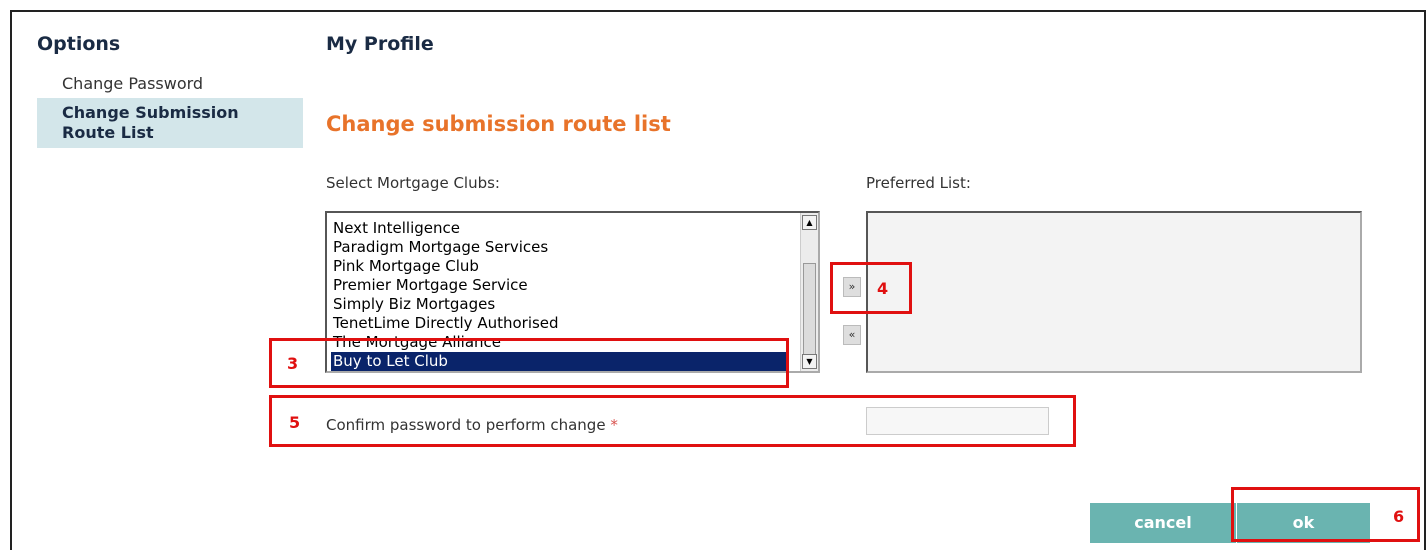  What do you see at coordinates (883, 288) in the screenshot?
I see `annotation-number-4: 4` at bounding box center [883, 288].